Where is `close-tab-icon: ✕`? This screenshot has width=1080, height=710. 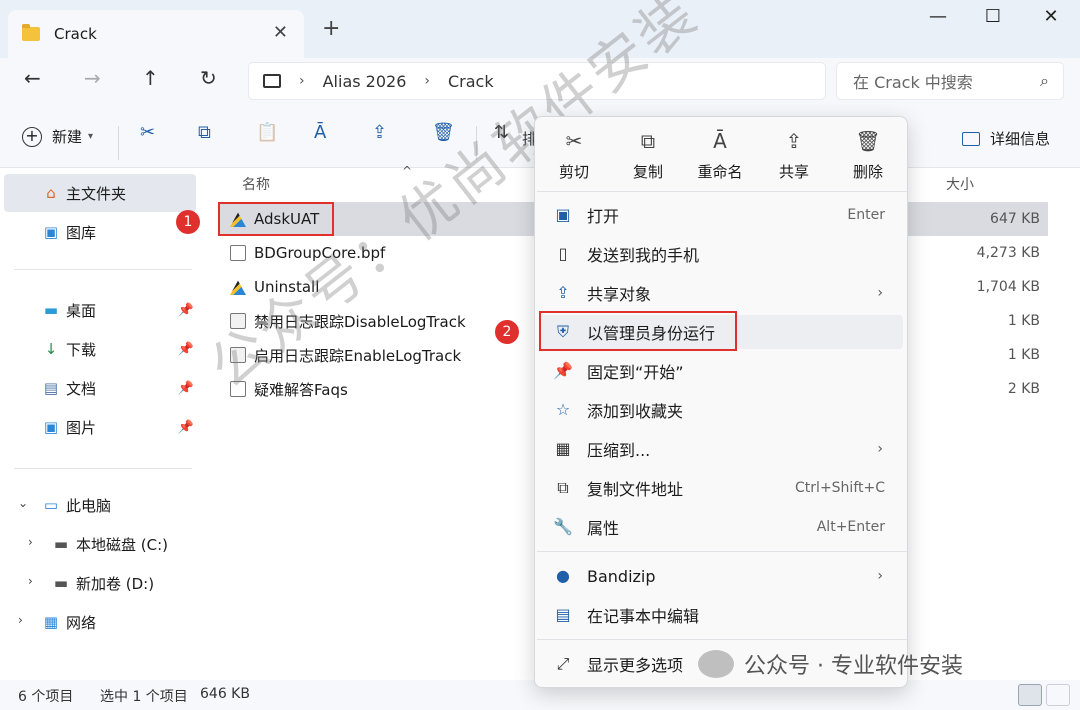
close-tab-icon: ✕ is located at coordinates (280, 32).